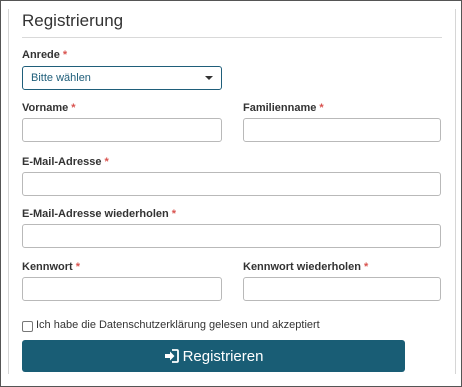 Image resolution: width=462 pixels, height=387 pixels. Describe the element at coordinates (209, 78) in the screenshot. I see `caret-down-icon` at that location.